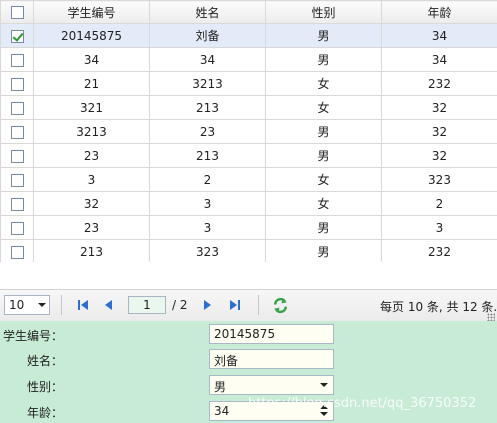 This screenshot has height=423, width=497. I want to click on stepper-down-icon, so click(324, 414).